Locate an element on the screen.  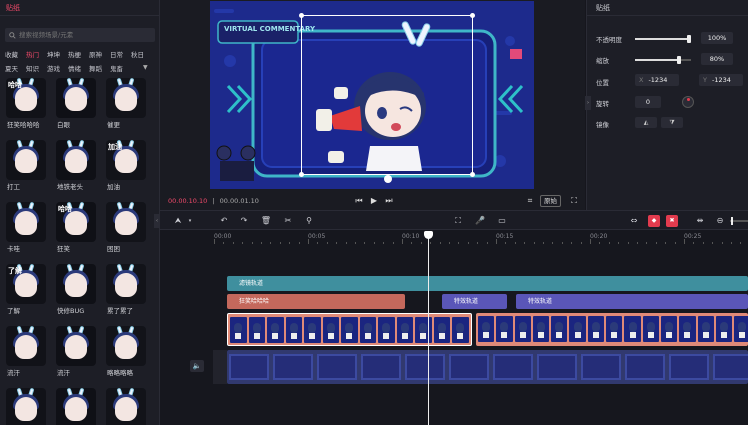
redo-icon: ↷ is located at coordinates (244, 221).